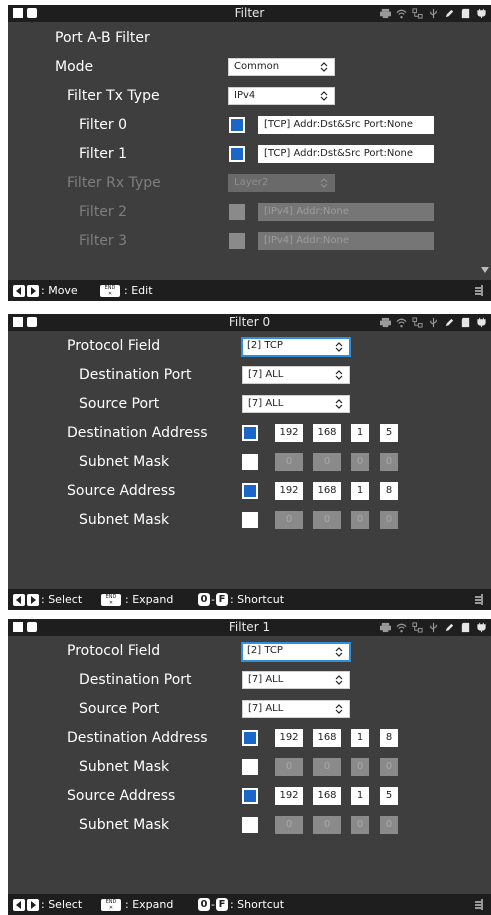  I want to click on network-icon, so click(417, 13).